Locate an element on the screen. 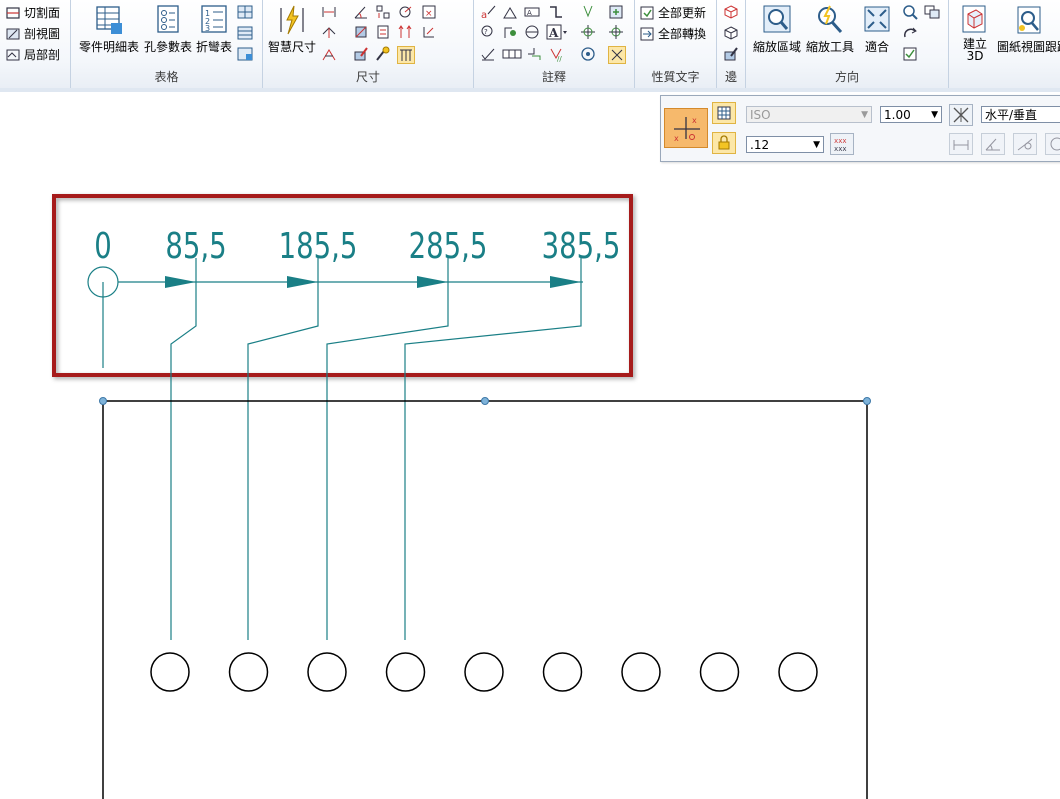 The width and height of the screenshot is (1060, 799). zoom-tool-button: 縮放工具 is located at coordinates (830, 29).